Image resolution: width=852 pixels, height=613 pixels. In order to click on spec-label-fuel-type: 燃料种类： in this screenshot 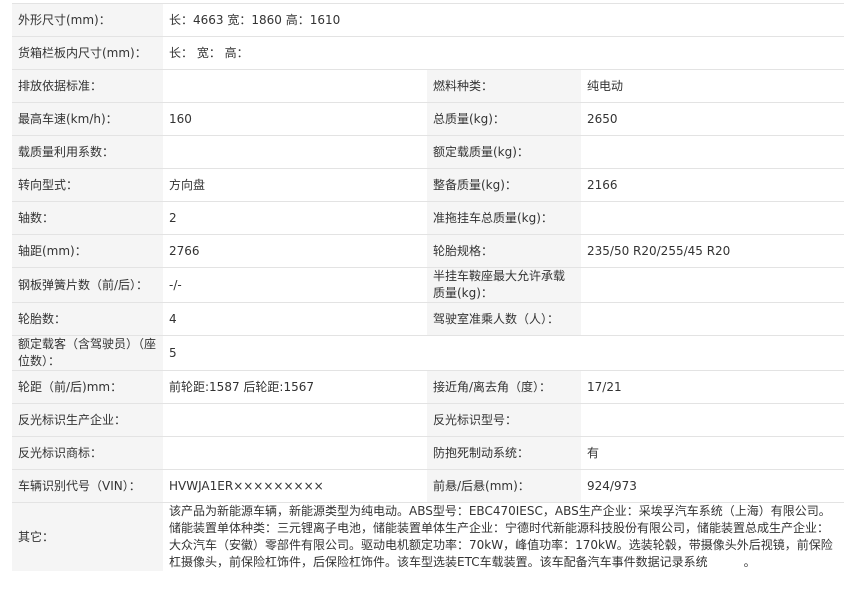, I will do `click(504, 86)`.